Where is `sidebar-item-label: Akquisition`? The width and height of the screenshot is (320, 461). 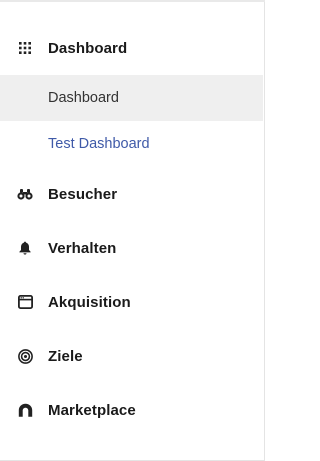 sidebar-item-label: Akquisition is located at coordinates (89, 302).